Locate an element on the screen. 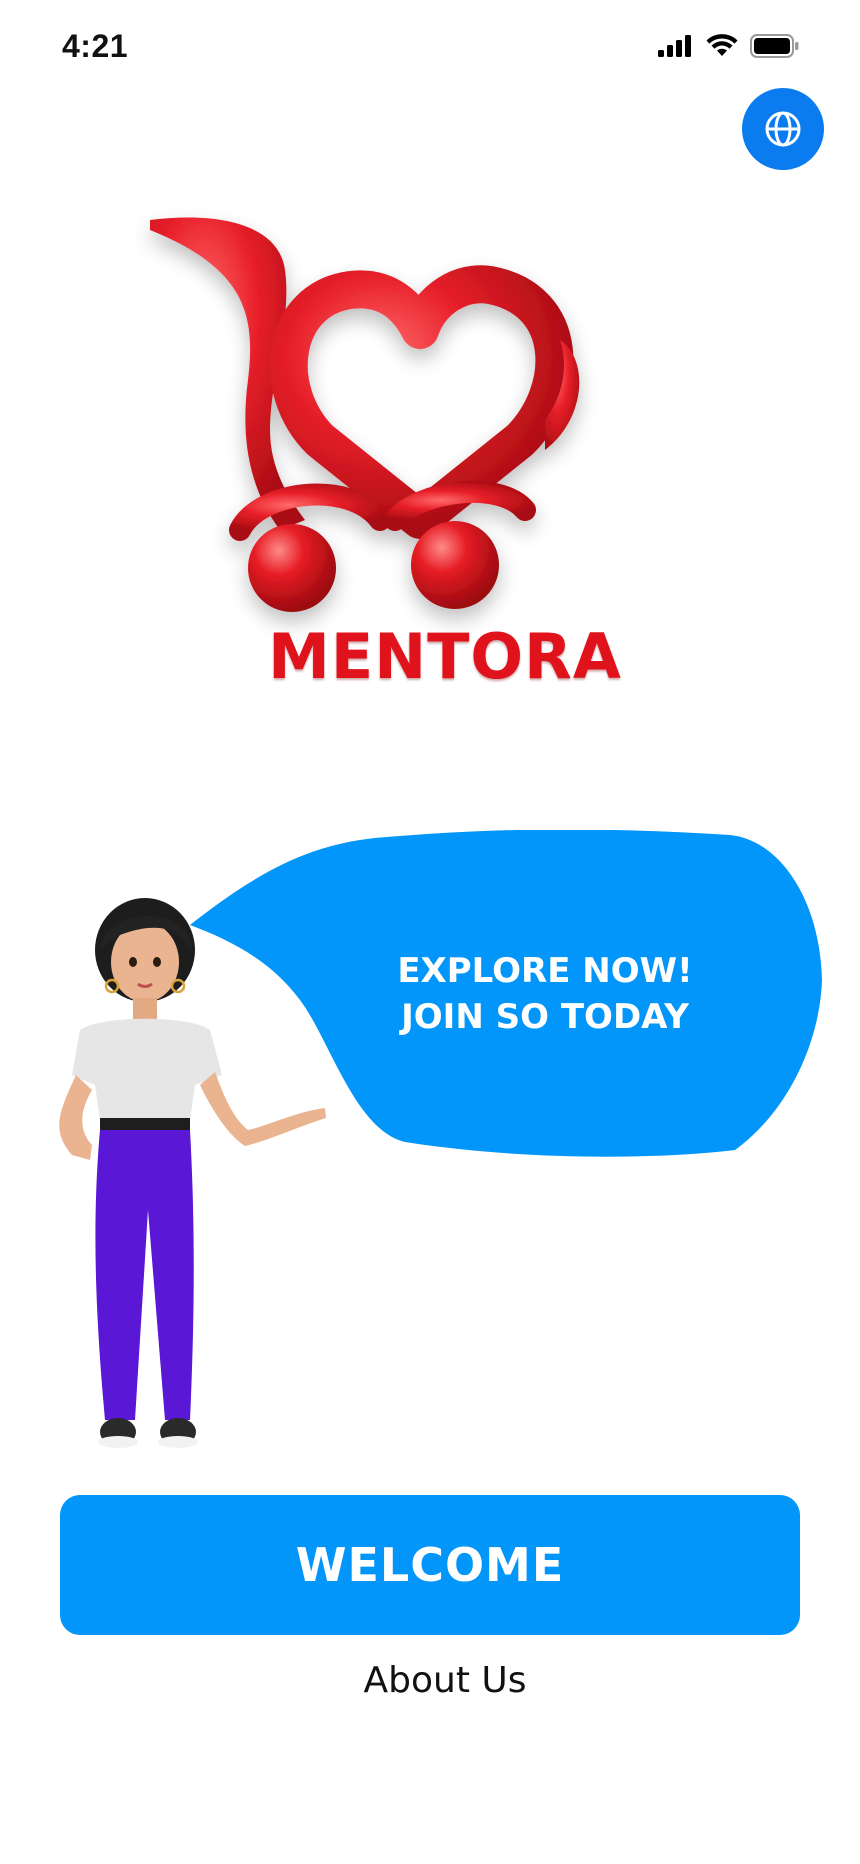 This screenshot has height=1864, width=860. about-us-link: About Us is located at coordinates (430, 1680).